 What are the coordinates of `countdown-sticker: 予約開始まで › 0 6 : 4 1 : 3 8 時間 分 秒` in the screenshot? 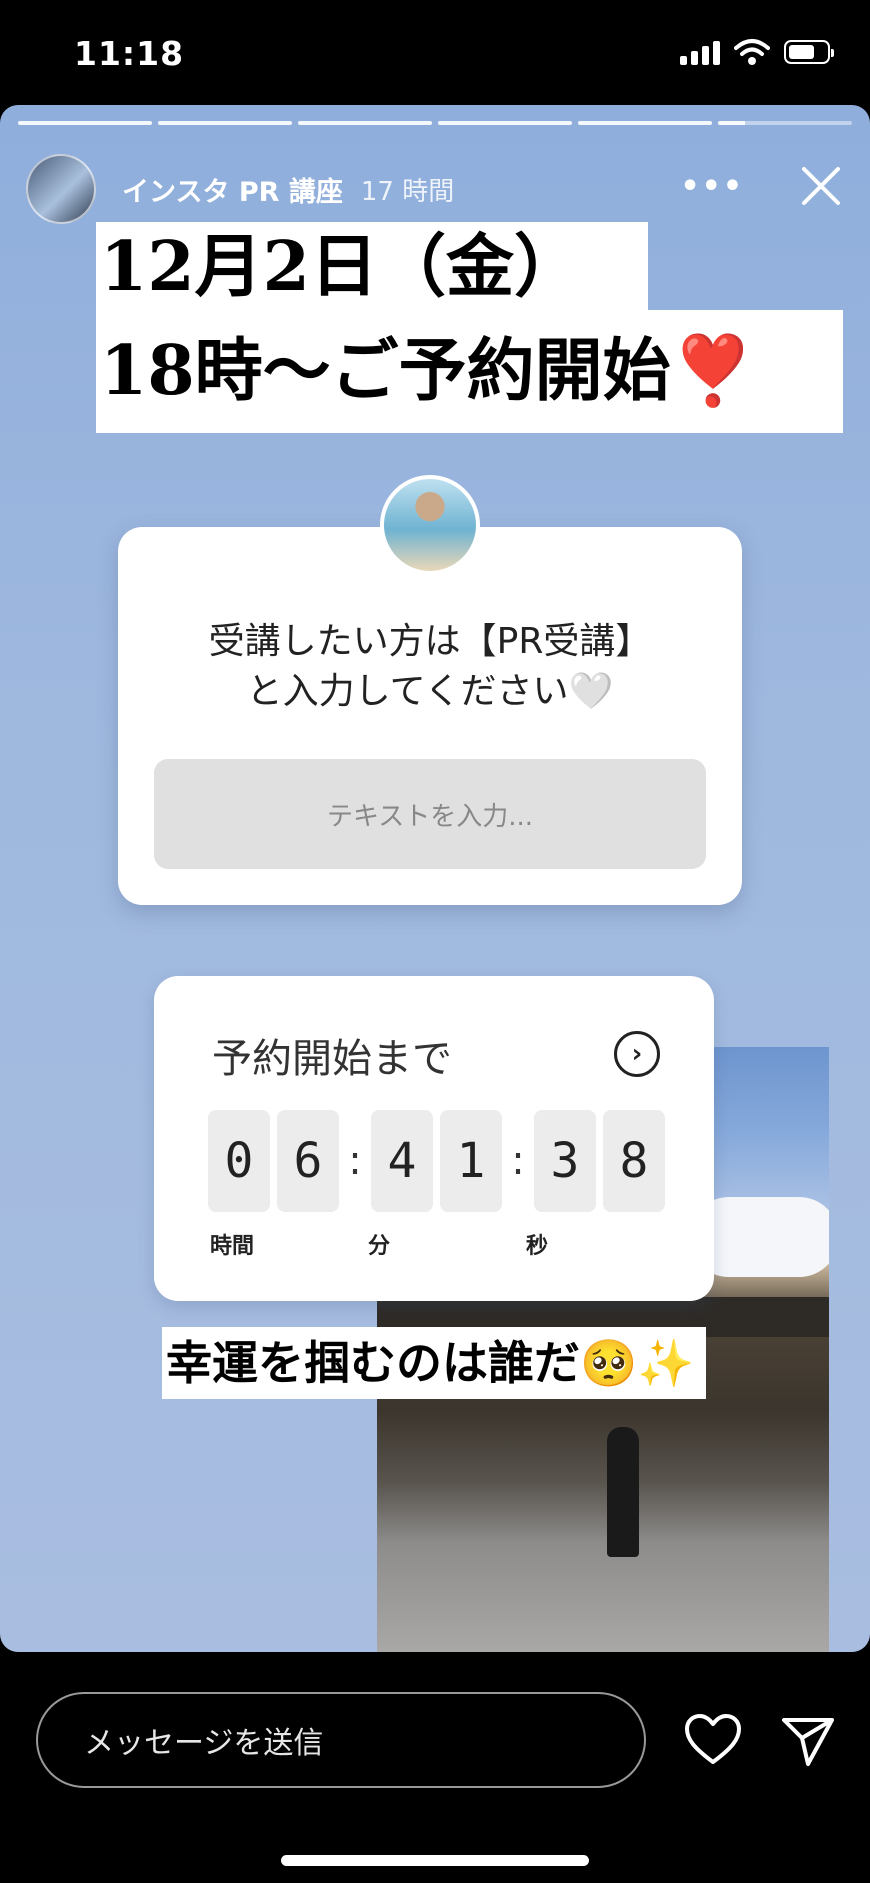 It's located at (434, 1138).